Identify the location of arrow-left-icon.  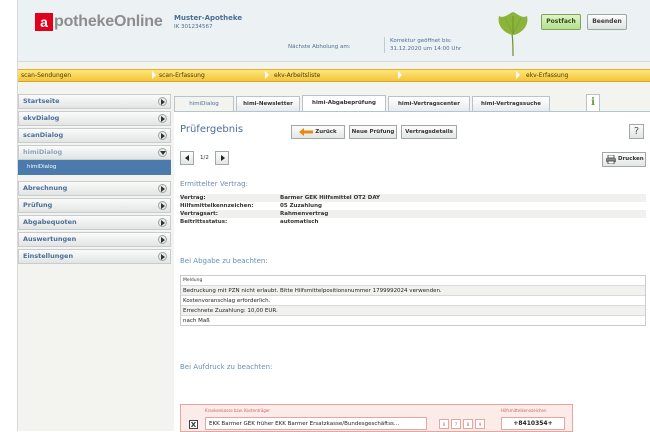
(306, 131).